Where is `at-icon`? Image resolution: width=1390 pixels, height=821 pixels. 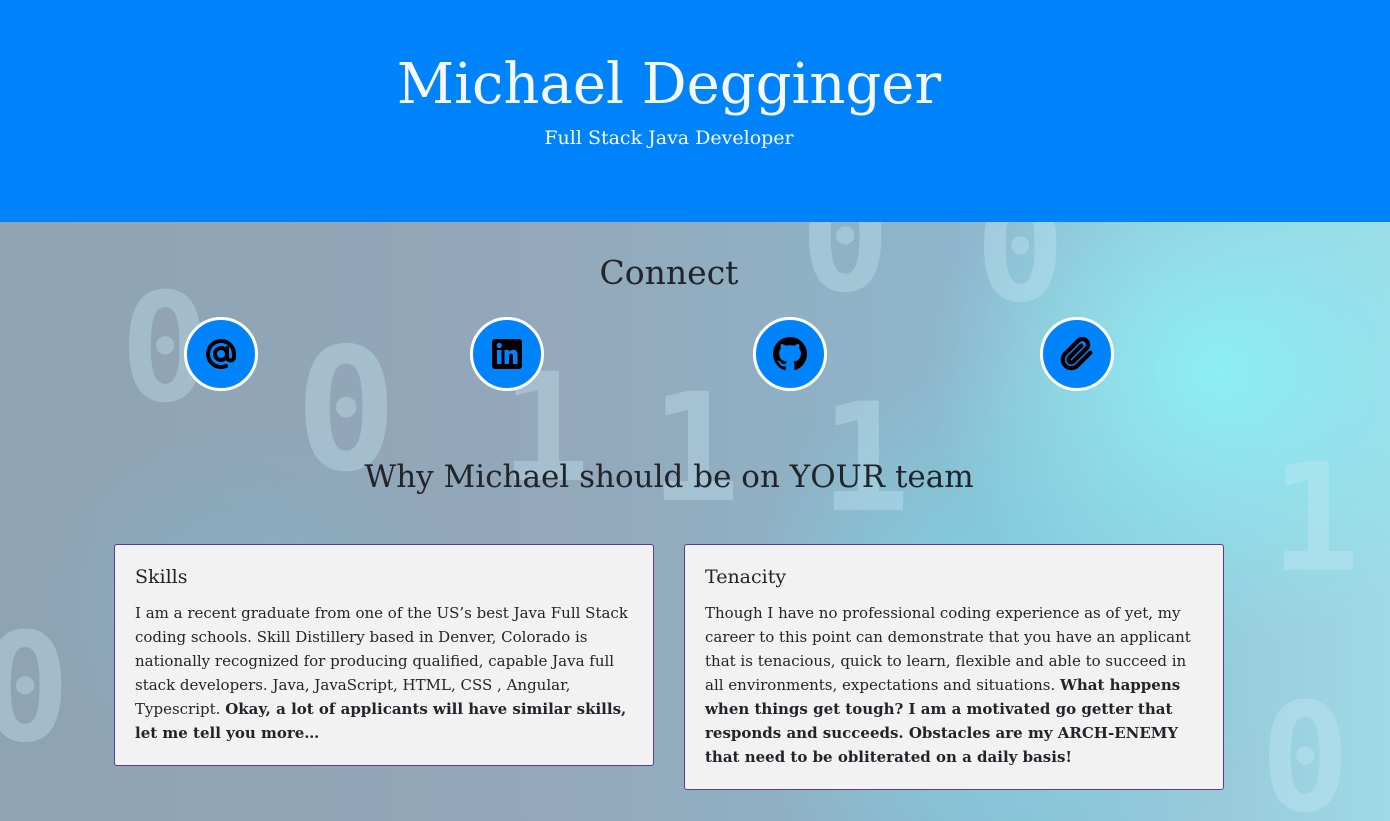 at-icon is located at coordinates (221, 354).